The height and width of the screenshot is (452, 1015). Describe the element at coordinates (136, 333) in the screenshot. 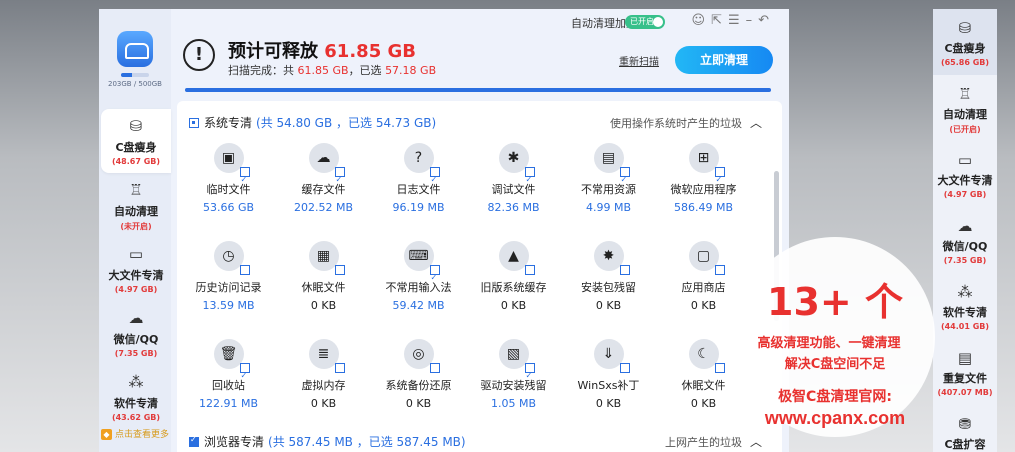

I see `sidebar-item: ☁ 微信/QQ (7.35 GB)` at that location.